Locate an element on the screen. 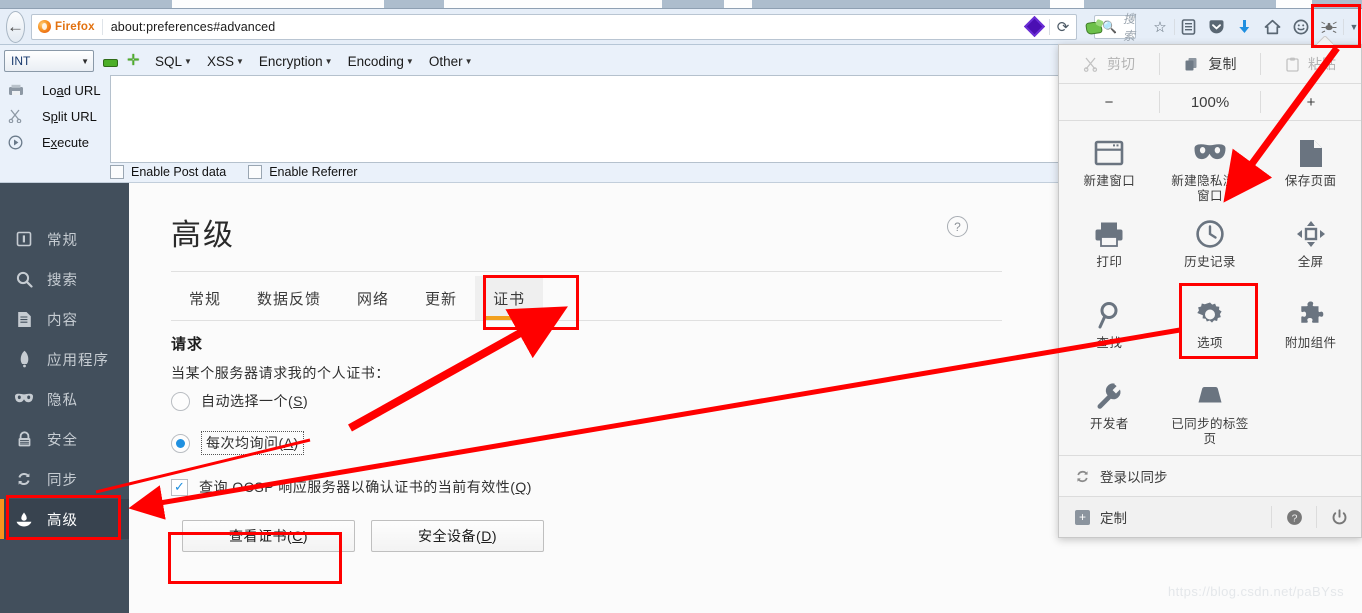 The height and width of the screenshot is (613, 1362). sidebar-item-sync: 同步 is located at coordinates (64, 479).